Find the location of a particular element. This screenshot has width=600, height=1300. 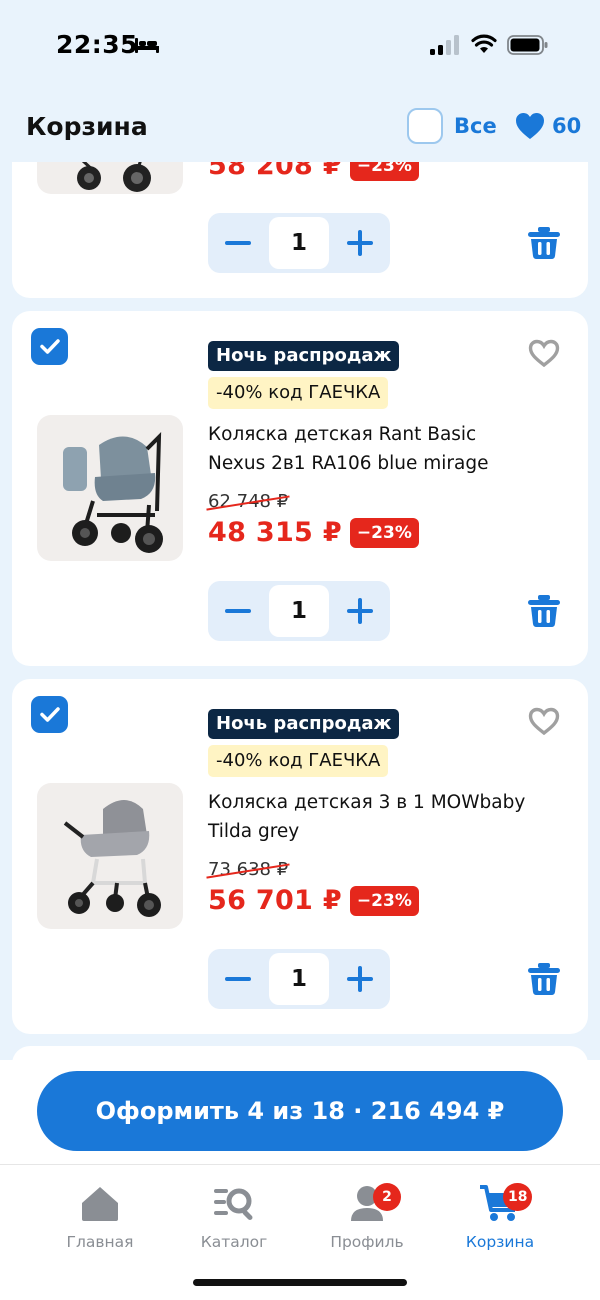

tab-cart: Корзина 18 is located at coordinates (500, 1217).